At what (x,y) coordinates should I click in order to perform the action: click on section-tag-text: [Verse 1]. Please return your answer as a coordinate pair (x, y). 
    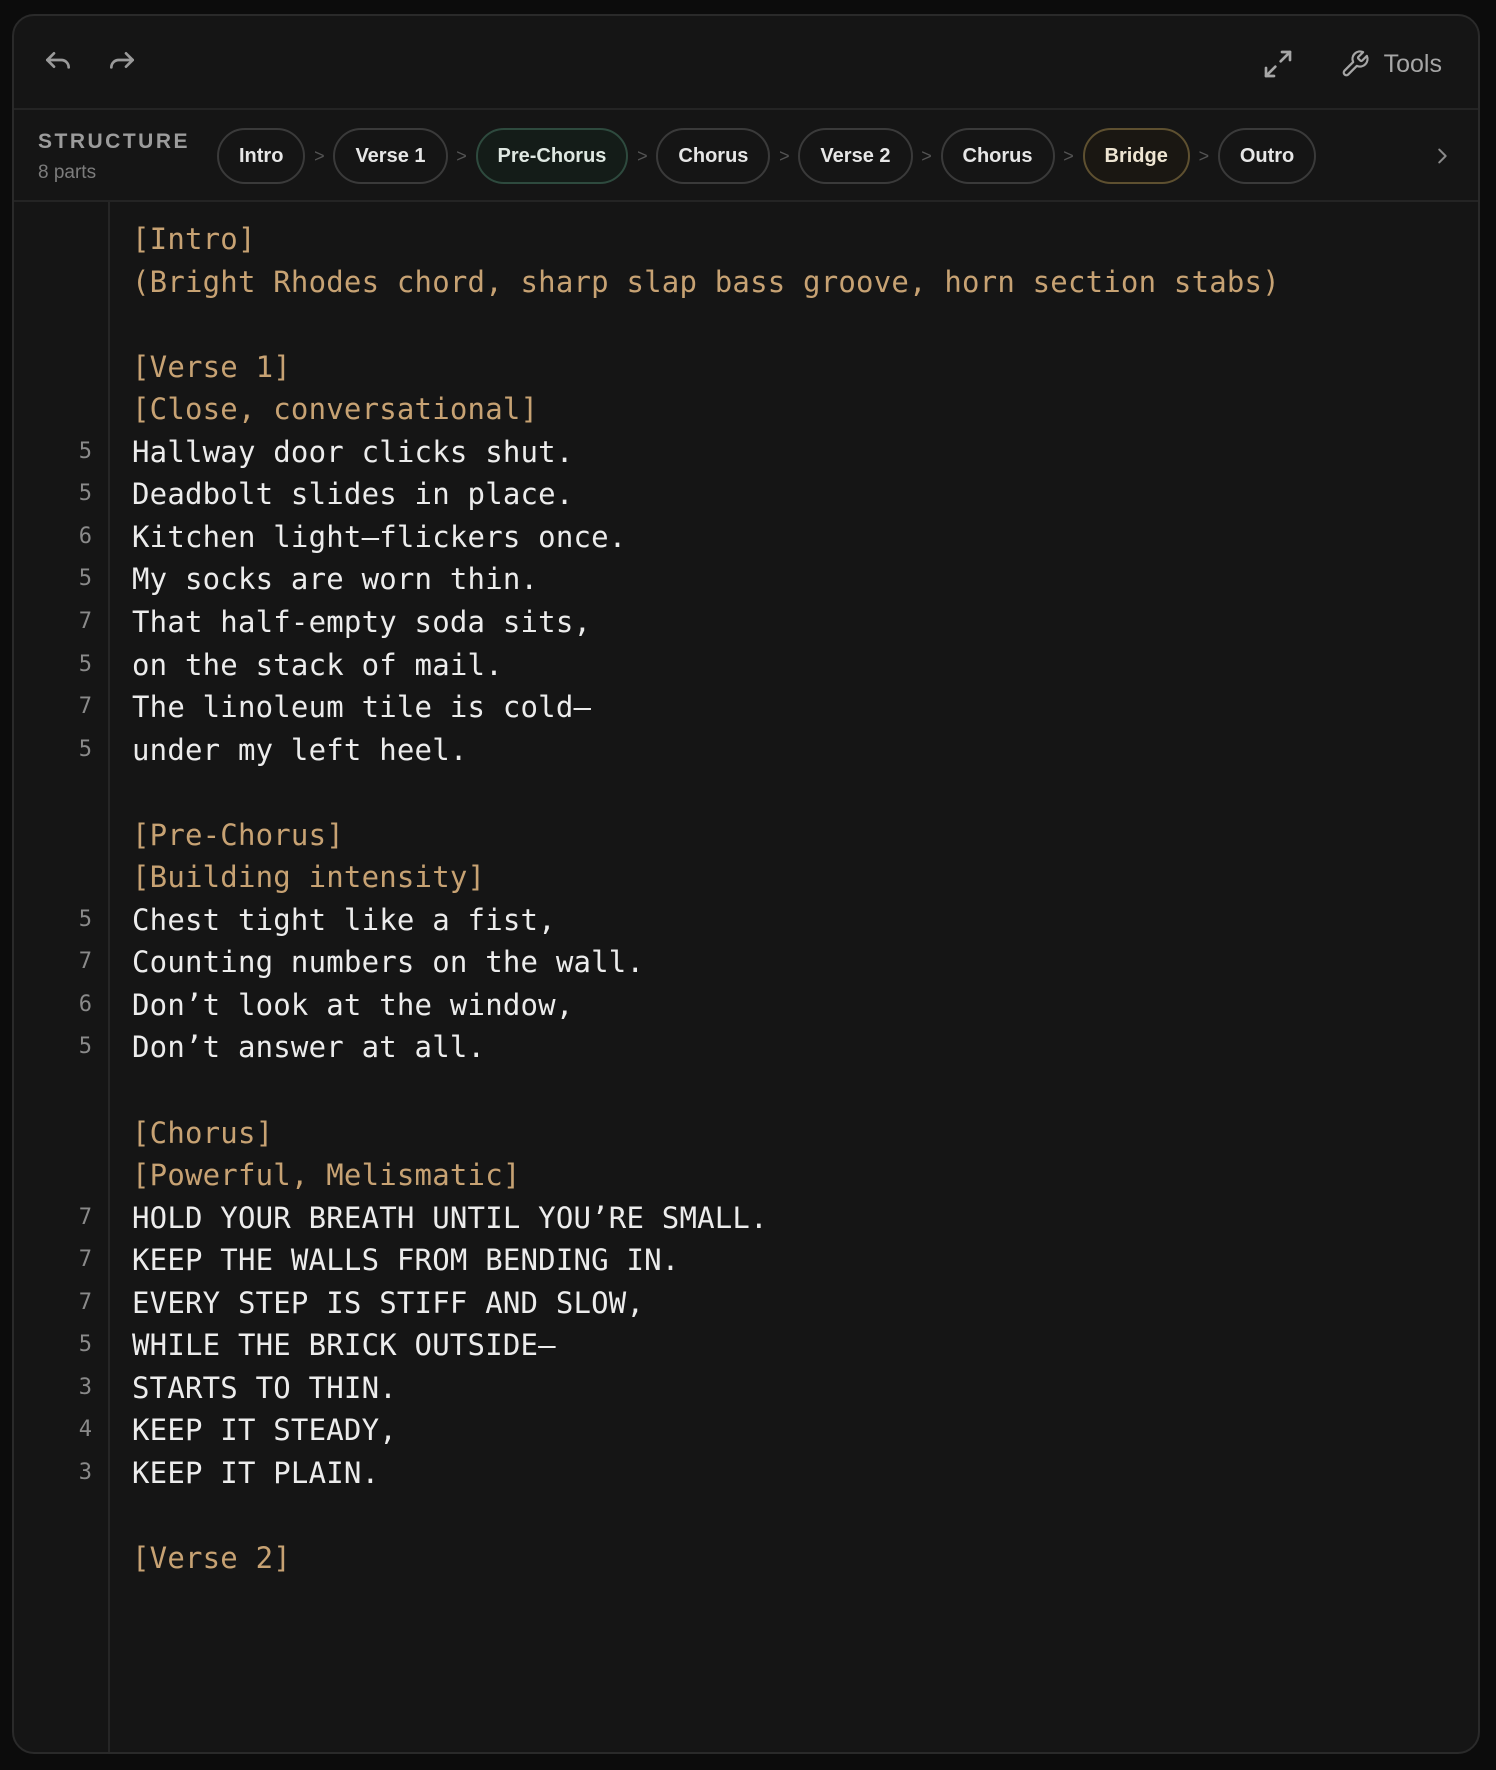
    Looking at the image, I should click on (211, 366).